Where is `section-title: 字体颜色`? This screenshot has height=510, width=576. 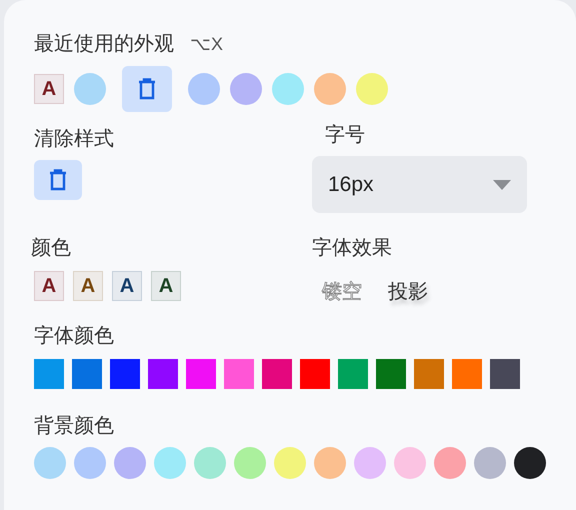
section-title: 字体颜色 is located at coordinates (74, 336).